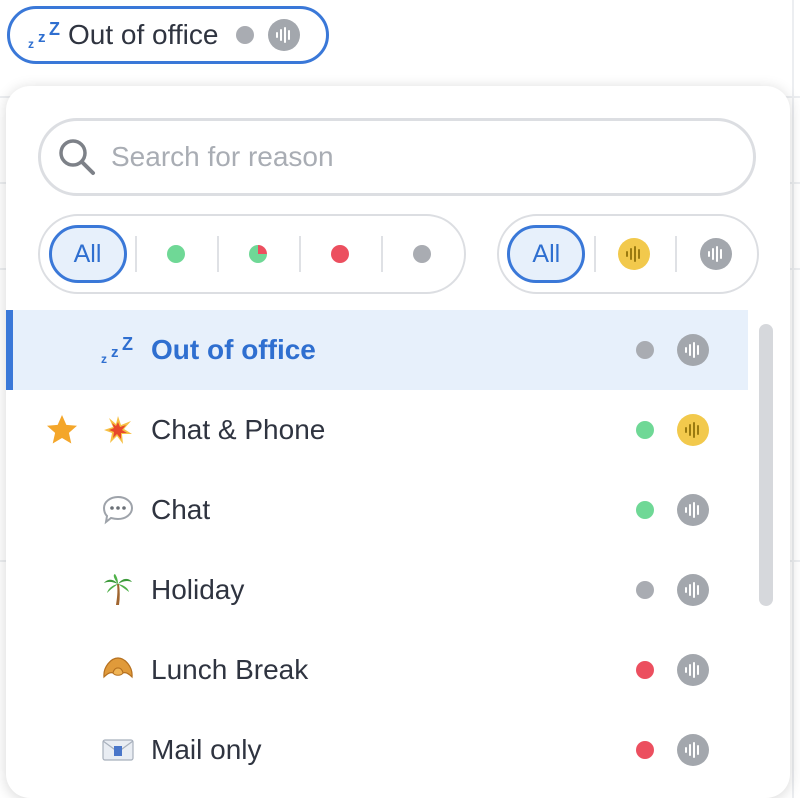  What do you see at coordinates (391, 157) in the screenshot?
I see `search-input` at bounding box center [391, 157].